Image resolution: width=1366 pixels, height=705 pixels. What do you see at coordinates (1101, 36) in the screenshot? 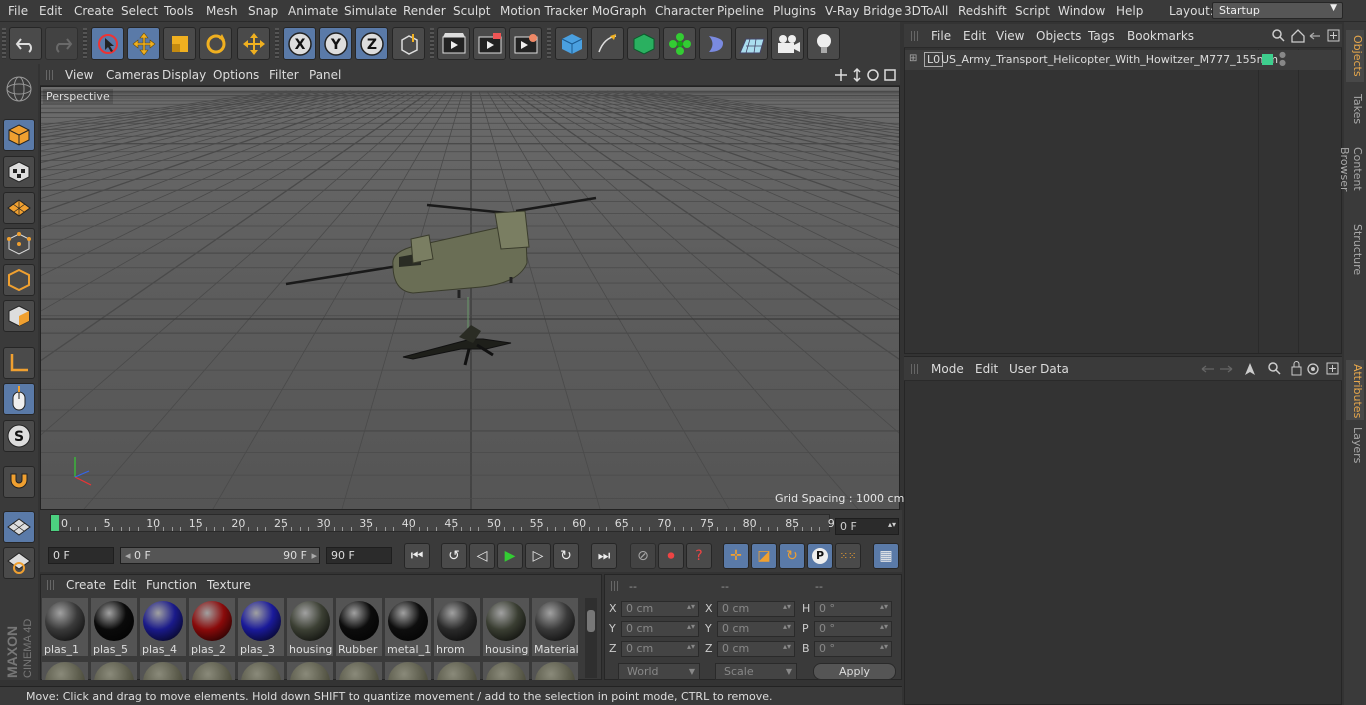
I see `object-menu-tags: Tags` at bounding box center [1101, 36].